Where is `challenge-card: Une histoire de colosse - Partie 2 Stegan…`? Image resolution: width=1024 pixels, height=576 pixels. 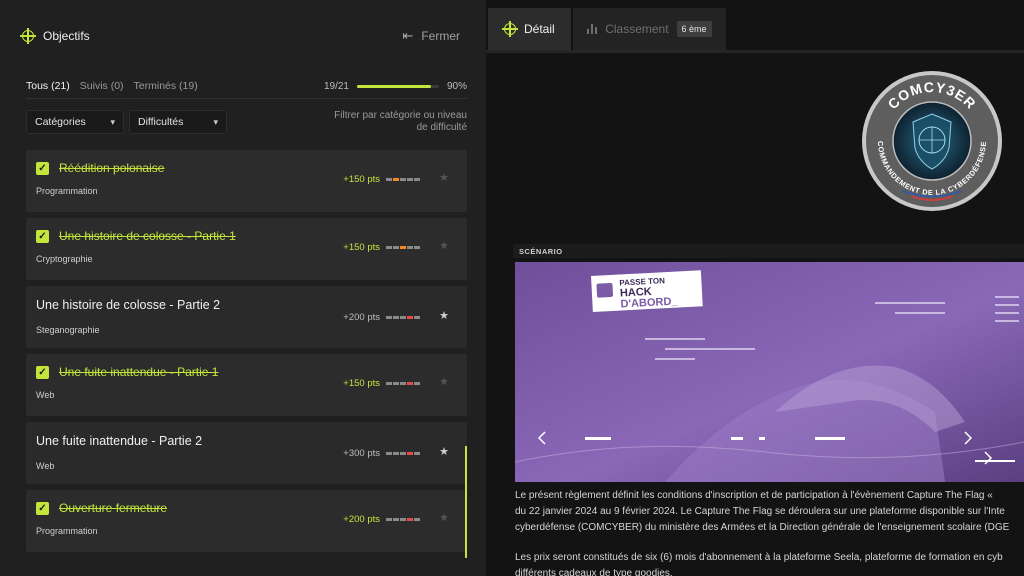
challenge-card: Une histoire de colosse - Partie 2 Stegan… is located at coordinates (246, 317).